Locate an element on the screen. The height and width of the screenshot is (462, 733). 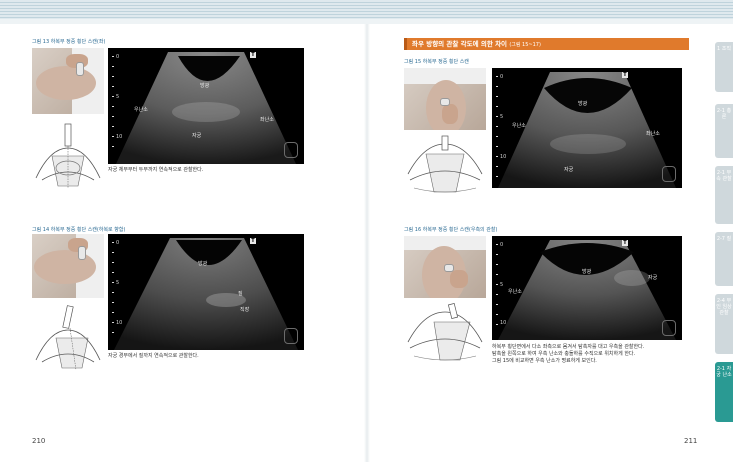
label-vagina: 질 is located at coordinates (240, 294).